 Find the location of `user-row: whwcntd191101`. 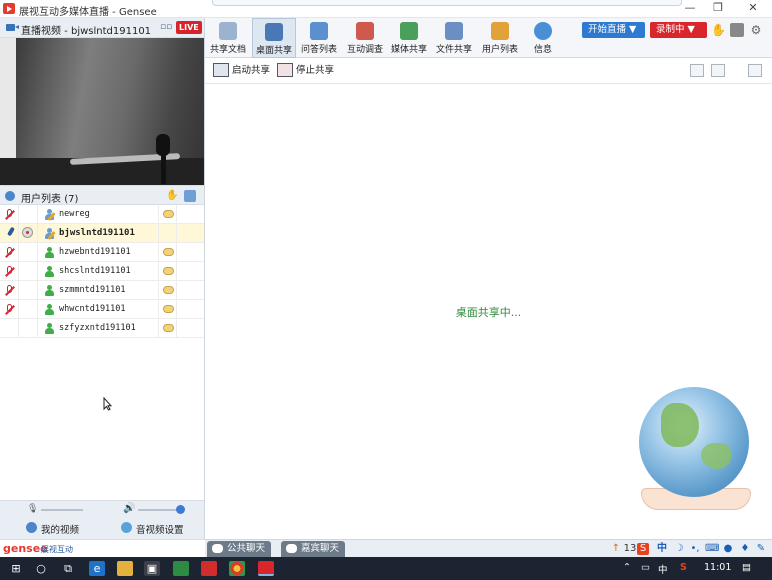

user-row: whwcntd191101 is located at coordinates (102, 309).